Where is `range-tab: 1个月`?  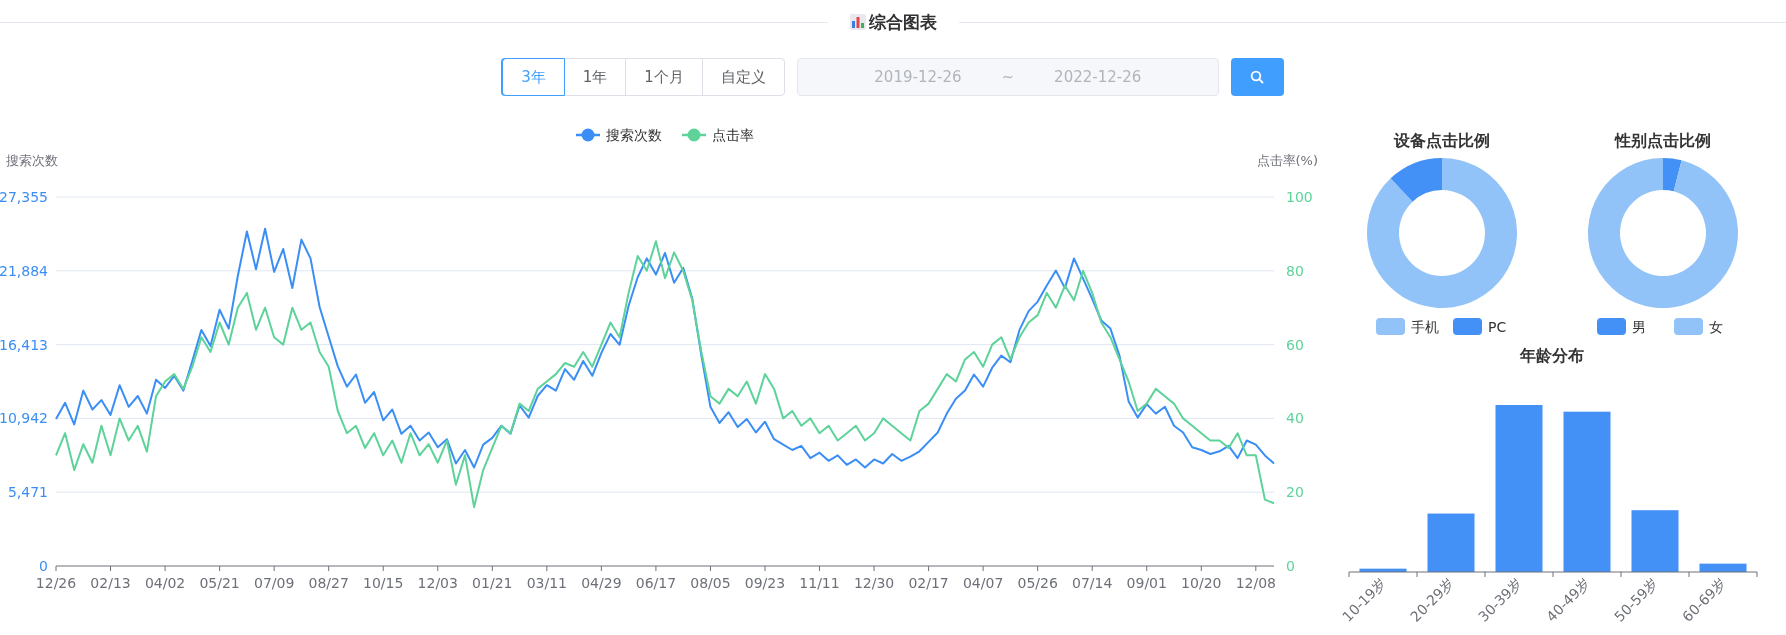 range-tab: 1个月 is located at coordinates (664, 77).